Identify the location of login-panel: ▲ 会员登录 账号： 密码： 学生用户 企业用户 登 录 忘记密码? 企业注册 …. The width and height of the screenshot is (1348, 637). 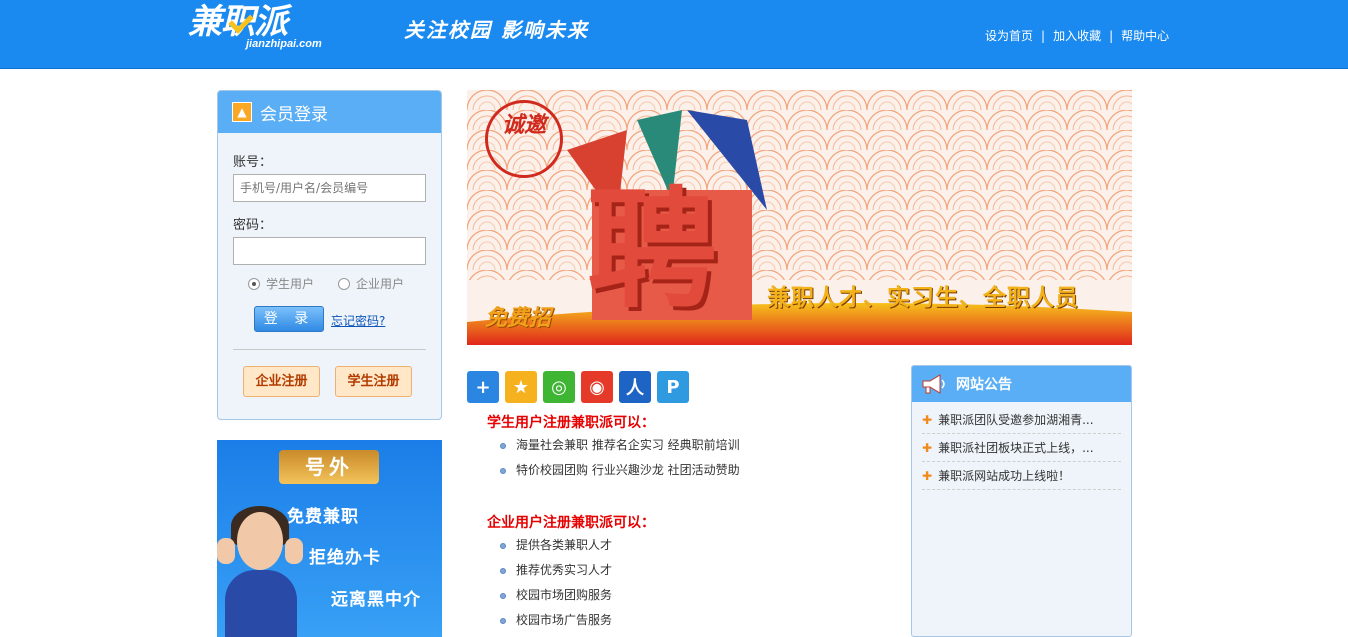
(329, 255).